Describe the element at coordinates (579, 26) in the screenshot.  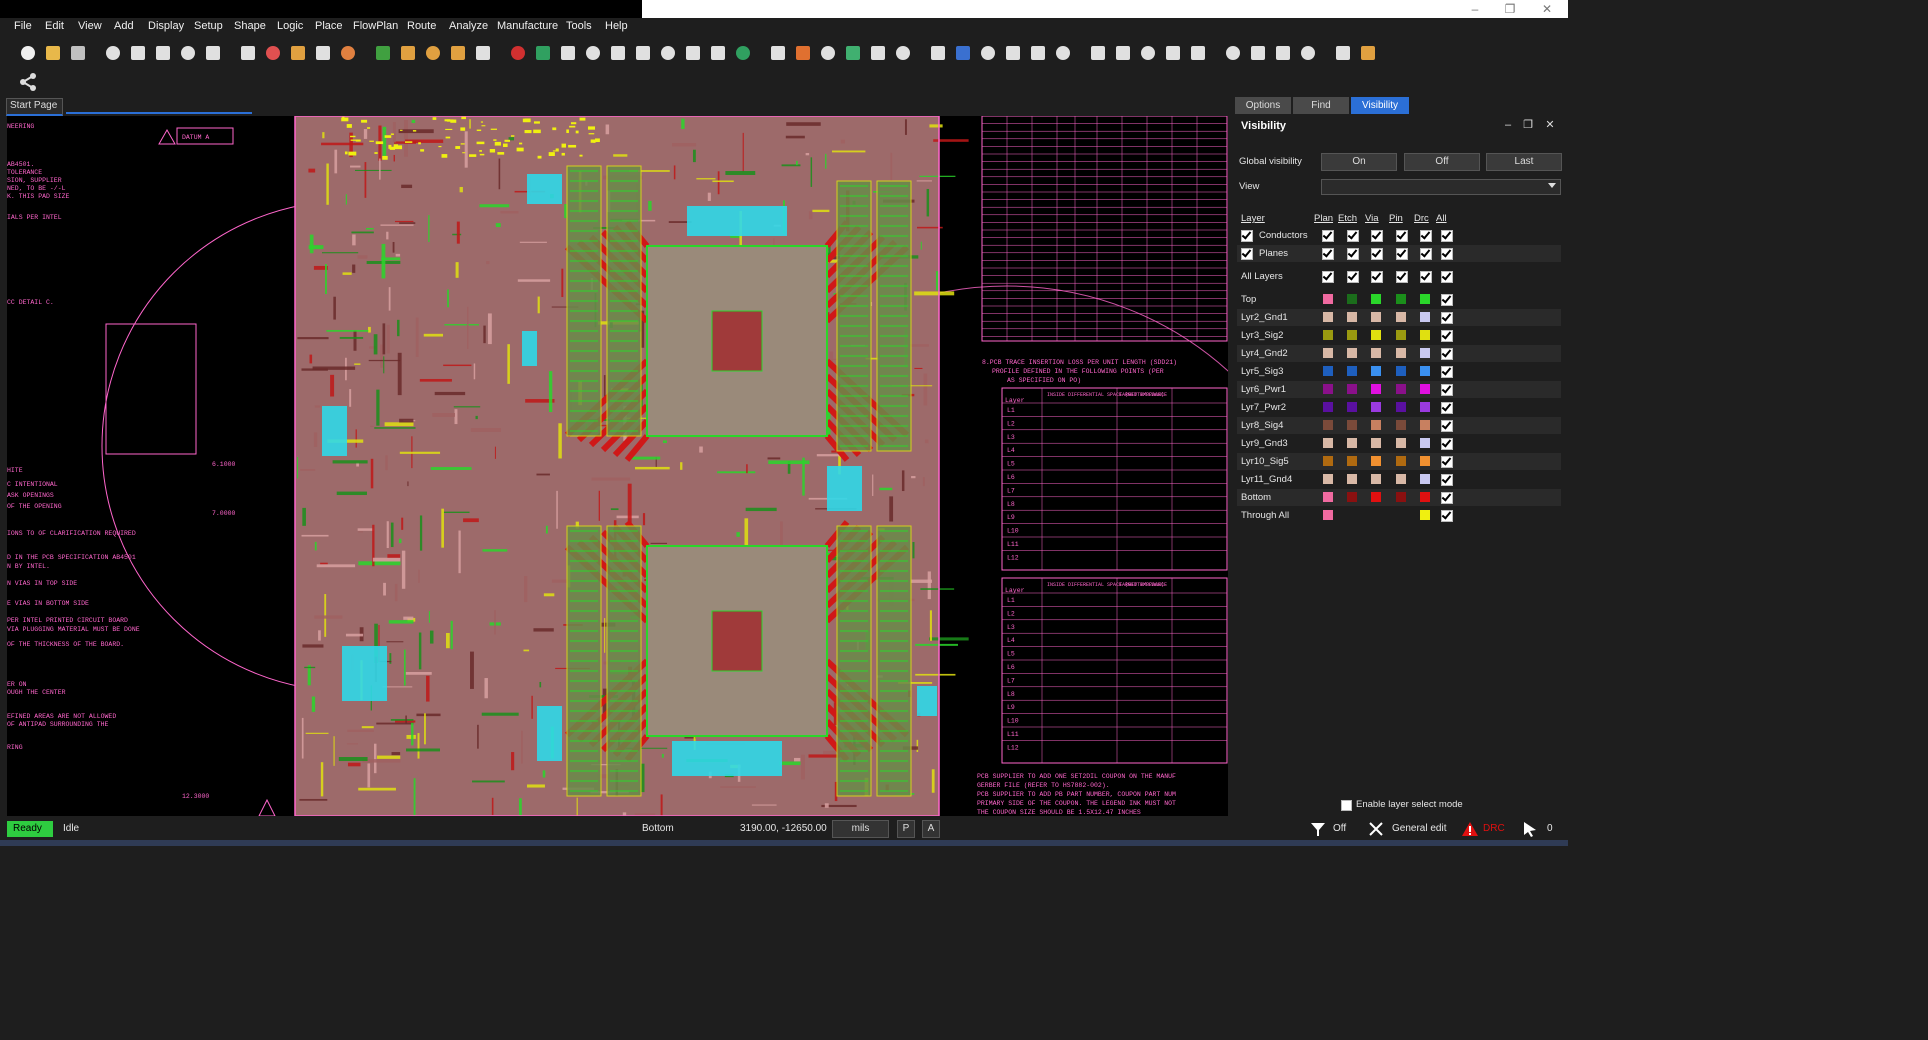
I see `menu-tools: Tools` at that location.